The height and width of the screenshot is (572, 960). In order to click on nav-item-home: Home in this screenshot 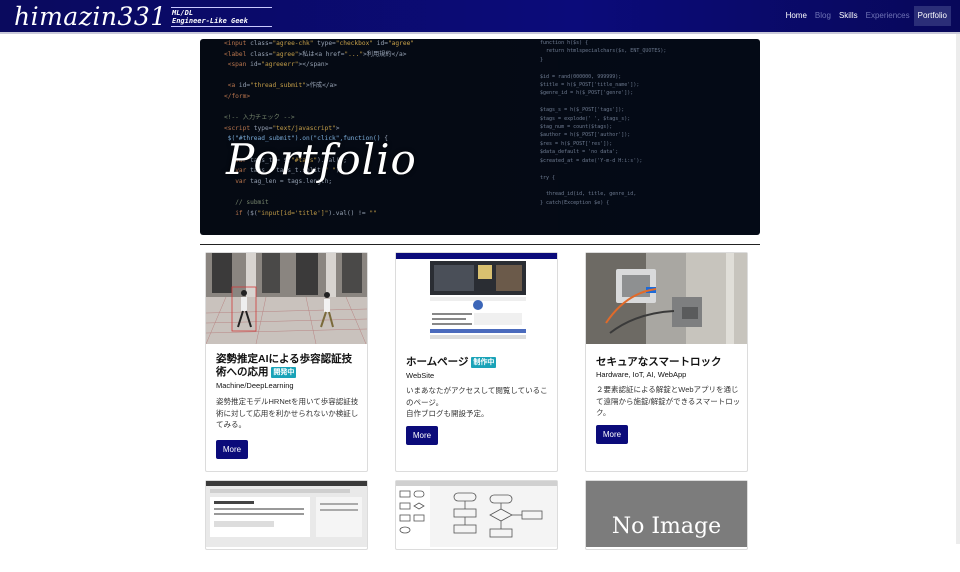, I will do `click(796, 16)`.